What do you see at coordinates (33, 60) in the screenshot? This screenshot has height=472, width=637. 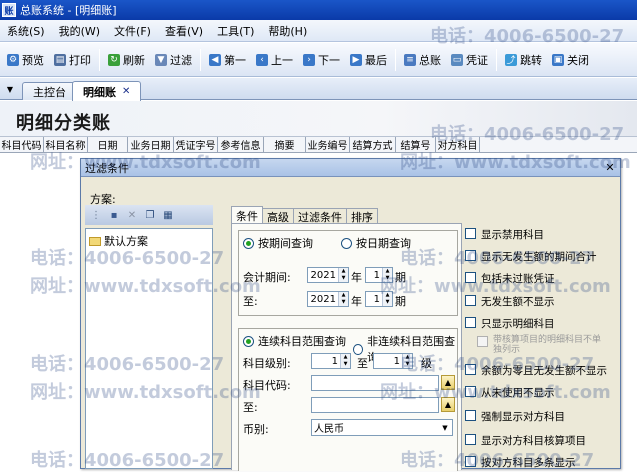 I see `preview-label: 预览` at bounding box center [33, 60].